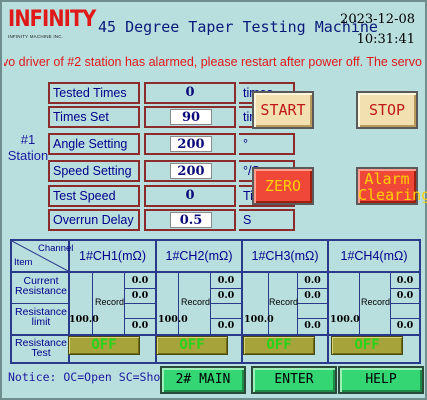 The width and height of the screenshot is (427, 400). Describe the element at coordinates (376, 302) in the screenshot. I see `ch4-record-label: Record` at that location.